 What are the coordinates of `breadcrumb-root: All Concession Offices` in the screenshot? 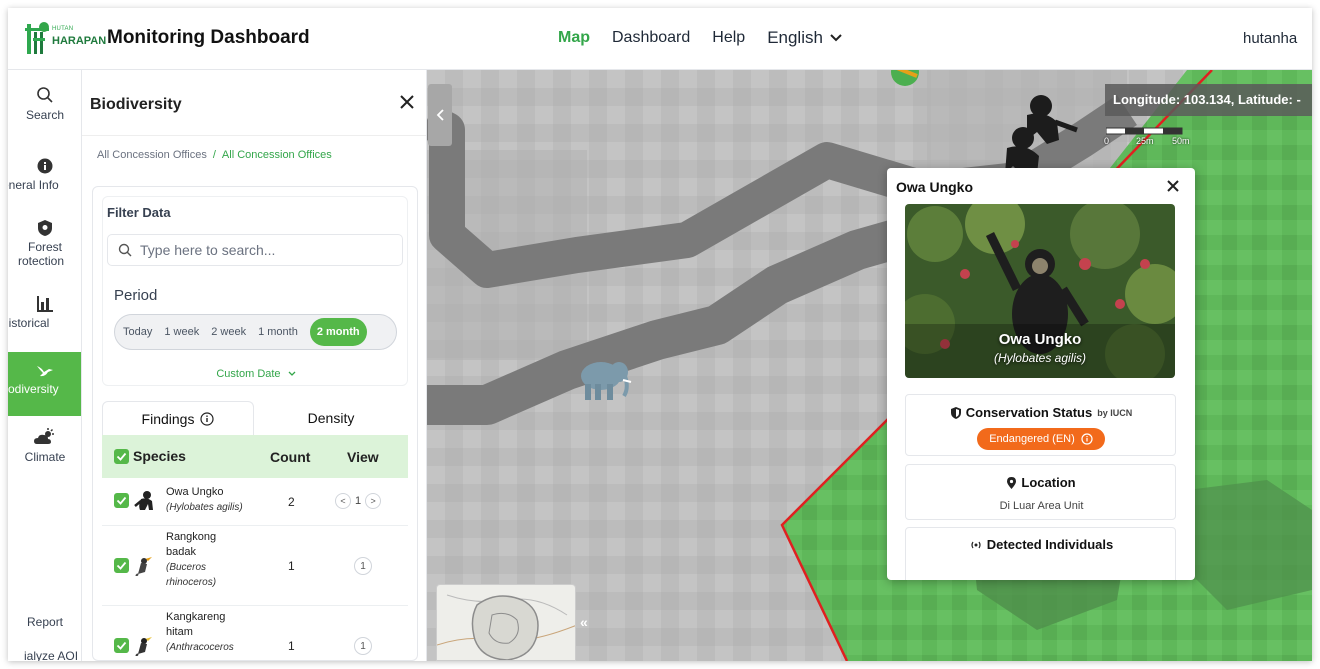 It's located at (152, 155).